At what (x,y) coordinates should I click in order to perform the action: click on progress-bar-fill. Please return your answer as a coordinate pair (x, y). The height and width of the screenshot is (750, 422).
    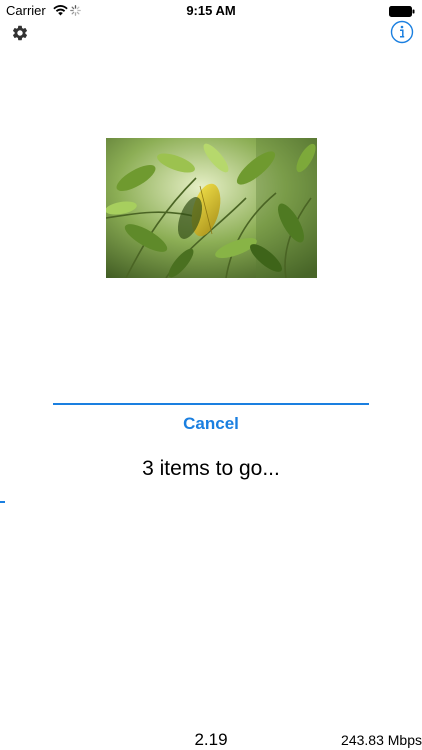
    Looking at the image, I should click on (211, 404).